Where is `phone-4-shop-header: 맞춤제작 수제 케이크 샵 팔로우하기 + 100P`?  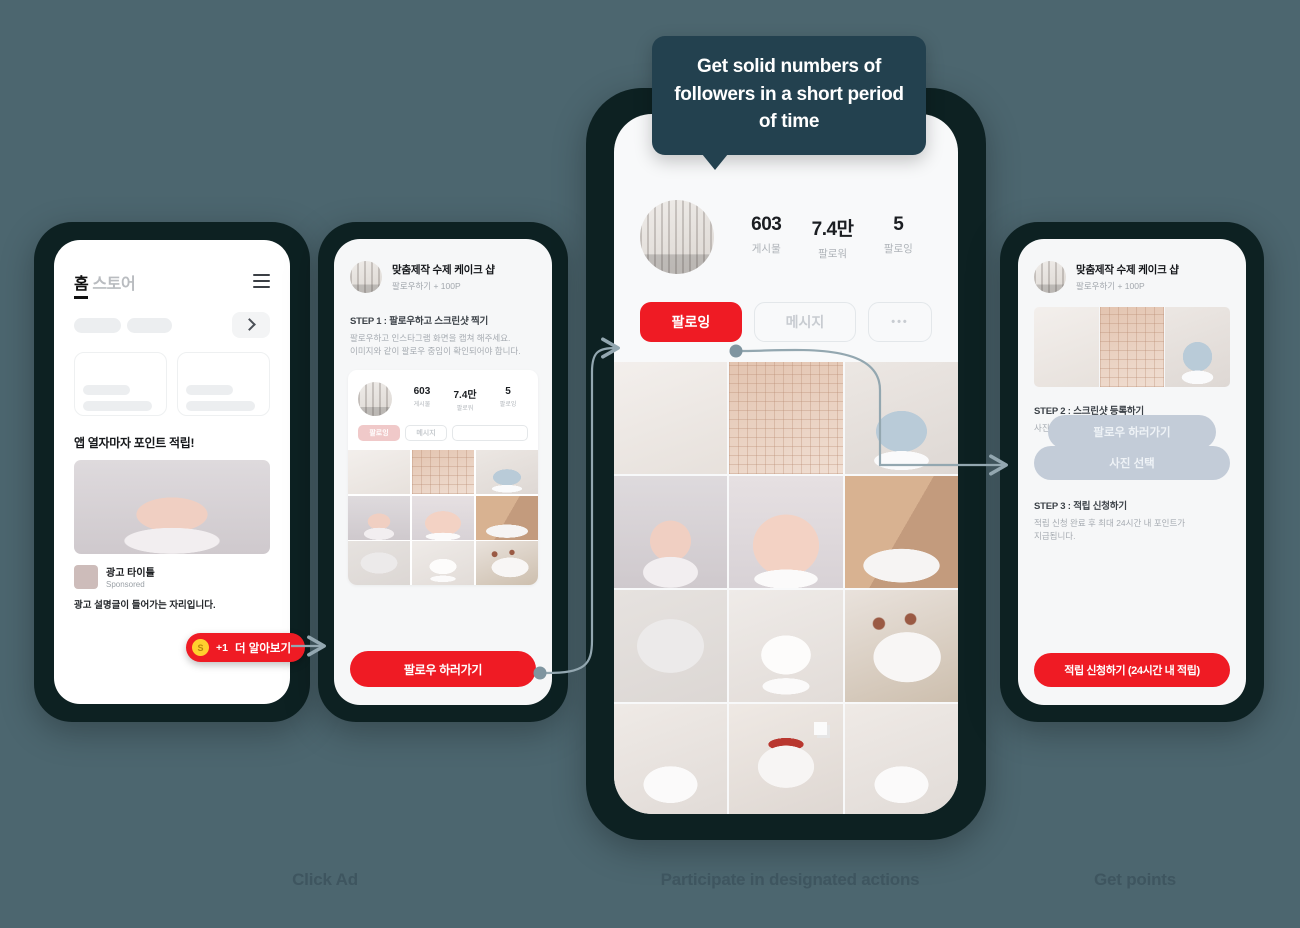 phone-4-shop-header: 맞춤제작 수제 케이크 샵 팔로우하기 + 100P is located at coordinates (1132, 266).